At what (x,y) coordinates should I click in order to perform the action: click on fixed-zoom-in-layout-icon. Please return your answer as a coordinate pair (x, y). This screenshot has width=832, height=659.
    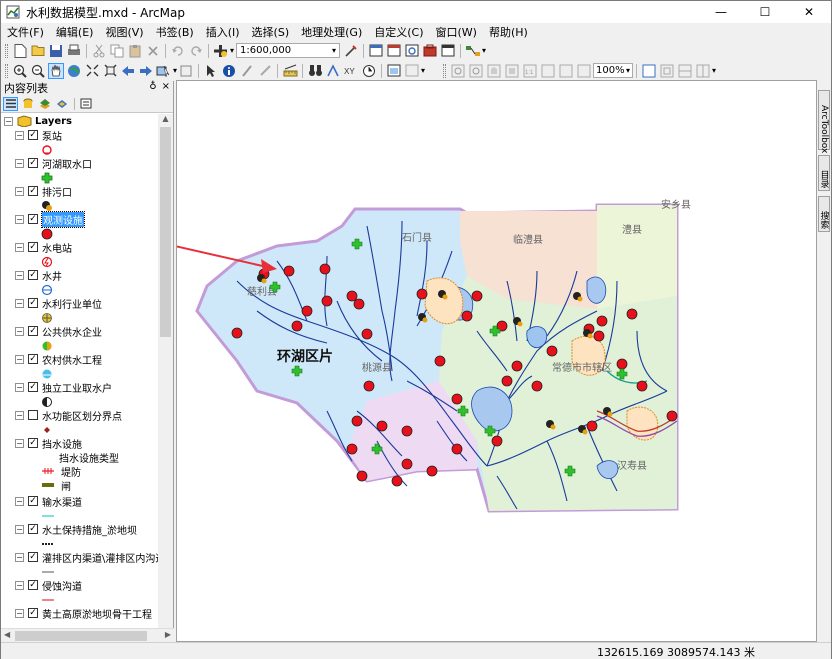
    Looking at the image, I should click on (548, 71).